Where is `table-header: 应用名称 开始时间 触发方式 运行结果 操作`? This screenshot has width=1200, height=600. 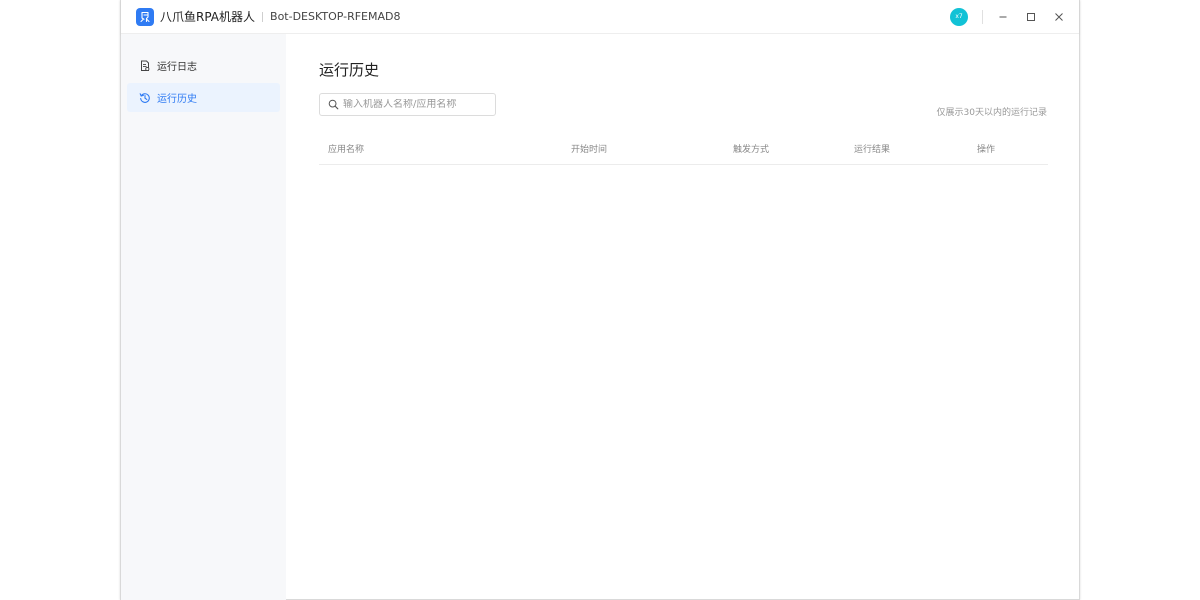 table-header: 应用名称 开始时间 触发方式 运行结果 操作 is located at coordinates (683, 148).